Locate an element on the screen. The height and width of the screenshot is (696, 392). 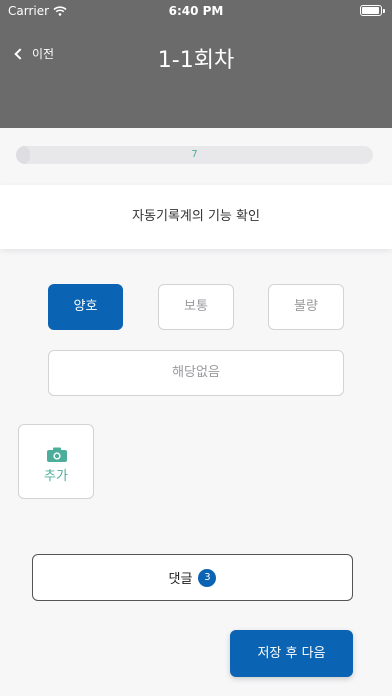
question-card: 자동기록계의 기능 확인 is located at coordinates (196, 217).